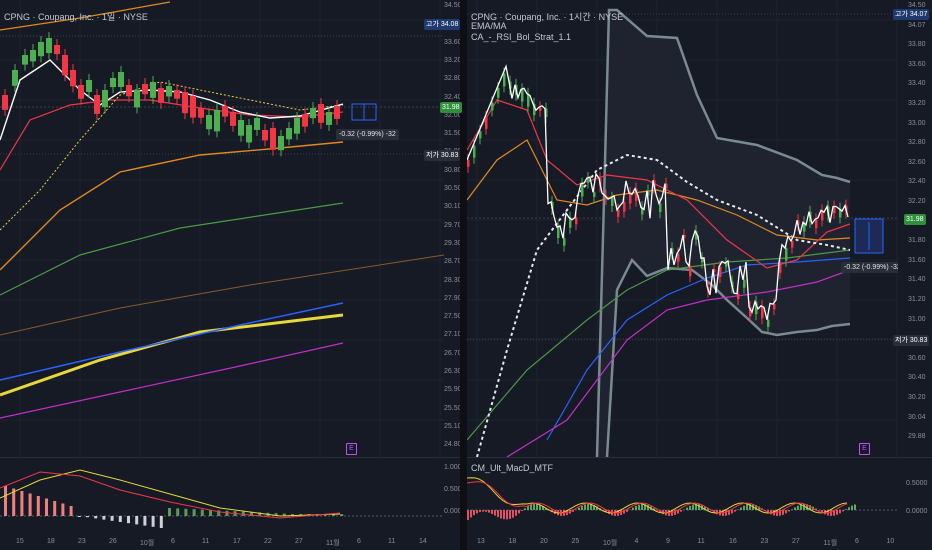  What do you see at coordinates (452, 496) in the screenshot?
I see `left-macd-axis: 1.0000 0.5000 0.0000` at bounding box center [452, 496].